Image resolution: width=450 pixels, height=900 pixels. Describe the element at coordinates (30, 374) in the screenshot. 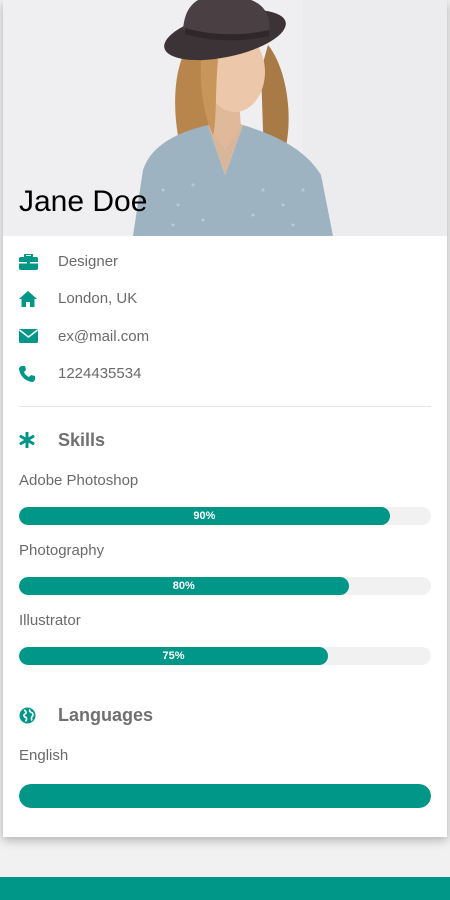

I see `phone-icon` at that location.